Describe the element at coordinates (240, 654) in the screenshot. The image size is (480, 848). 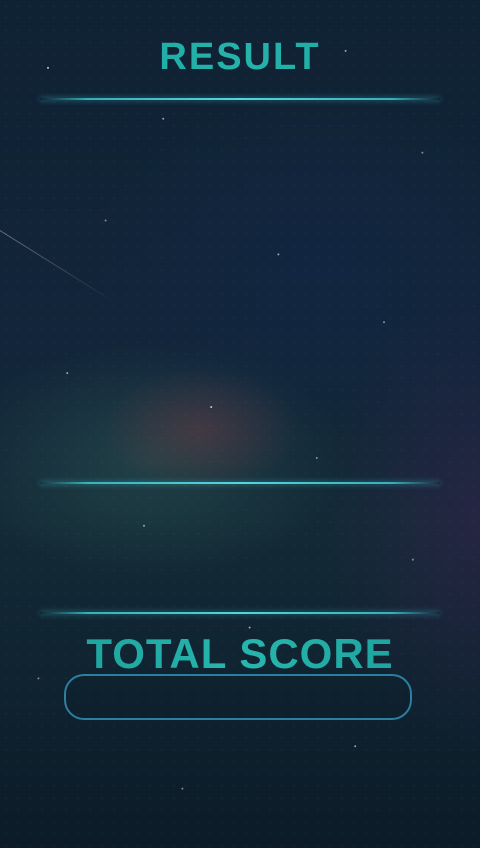
I see `total-score-label: TOTAL SCORE` at that location.